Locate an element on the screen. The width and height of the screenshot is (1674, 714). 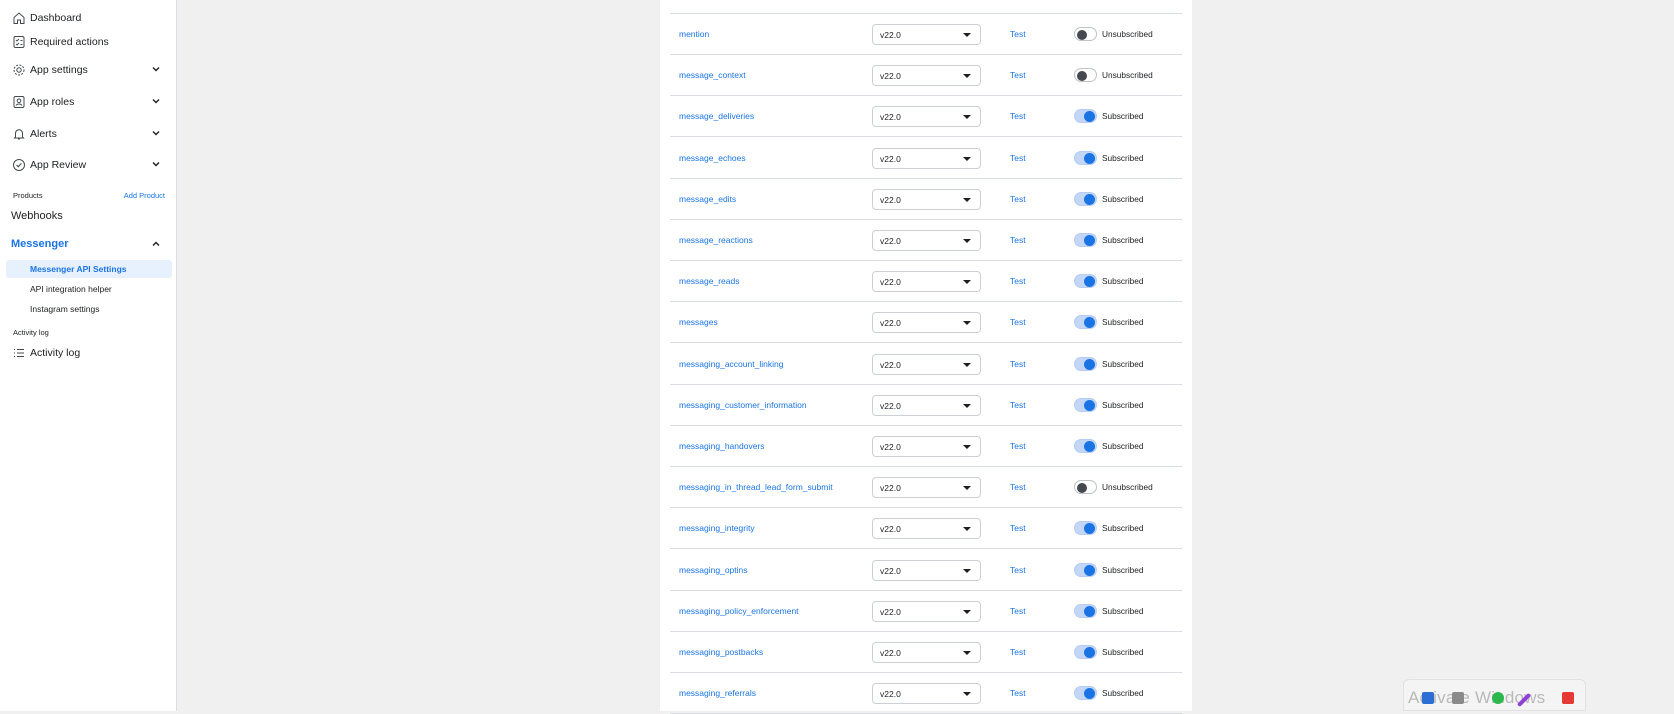
webhook-field-name: messaging_customer_information is located at coordinates (743, 405).